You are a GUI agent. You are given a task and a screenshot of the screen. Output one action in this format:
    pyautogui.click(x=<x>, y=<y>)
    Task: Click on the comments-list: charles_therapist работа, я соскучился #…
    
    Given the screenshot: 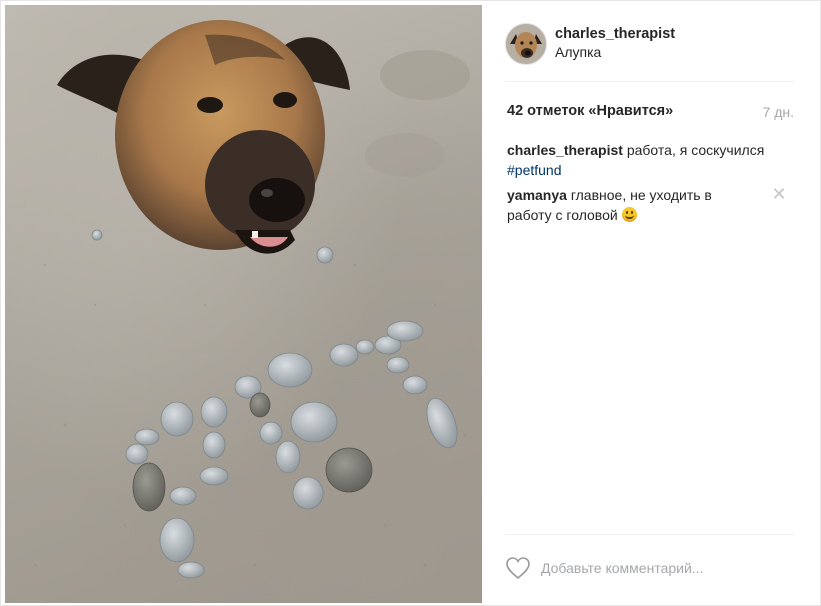 What is the action you would take?
    pyautogui.click(x=647, y=182)
    